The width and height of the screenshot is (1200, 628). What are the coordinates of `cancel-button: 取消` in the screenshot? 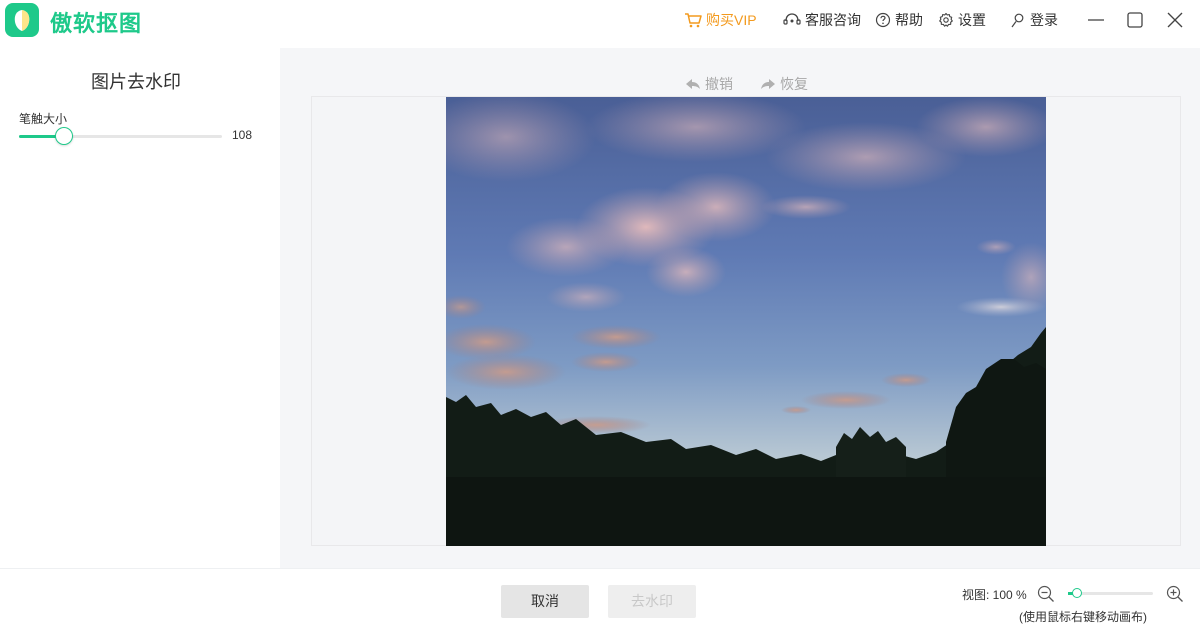 It's located at (545, 601).